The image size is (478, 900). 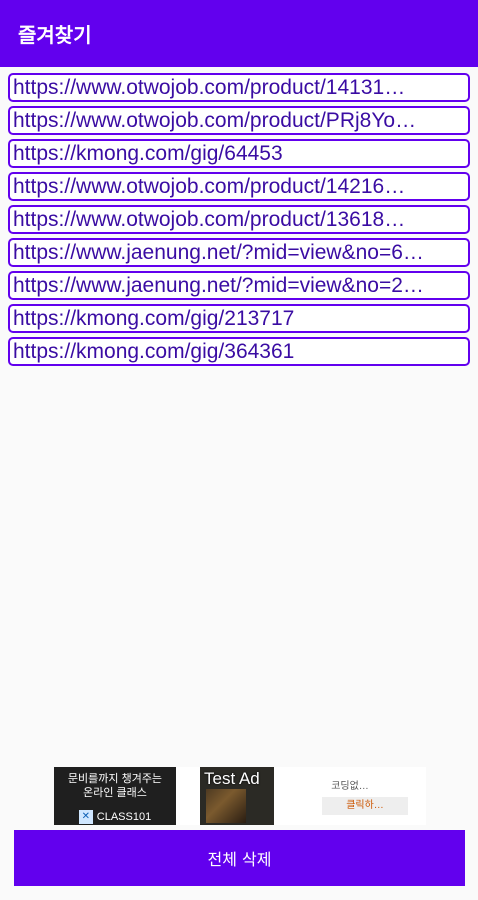 I want to click on ad-left-panel: 문비를까지 챙겨주는 온라인 클래스 ✕ CLASS101, so click(x=115, y=796).